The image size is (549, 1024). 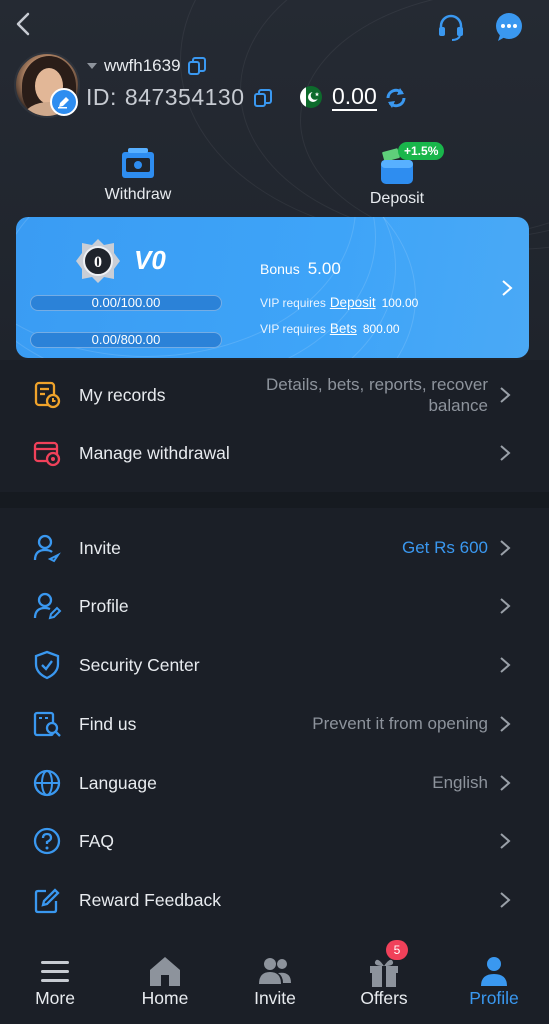 I want to click on chat-bubble-icon, so click(x=509, y=27).